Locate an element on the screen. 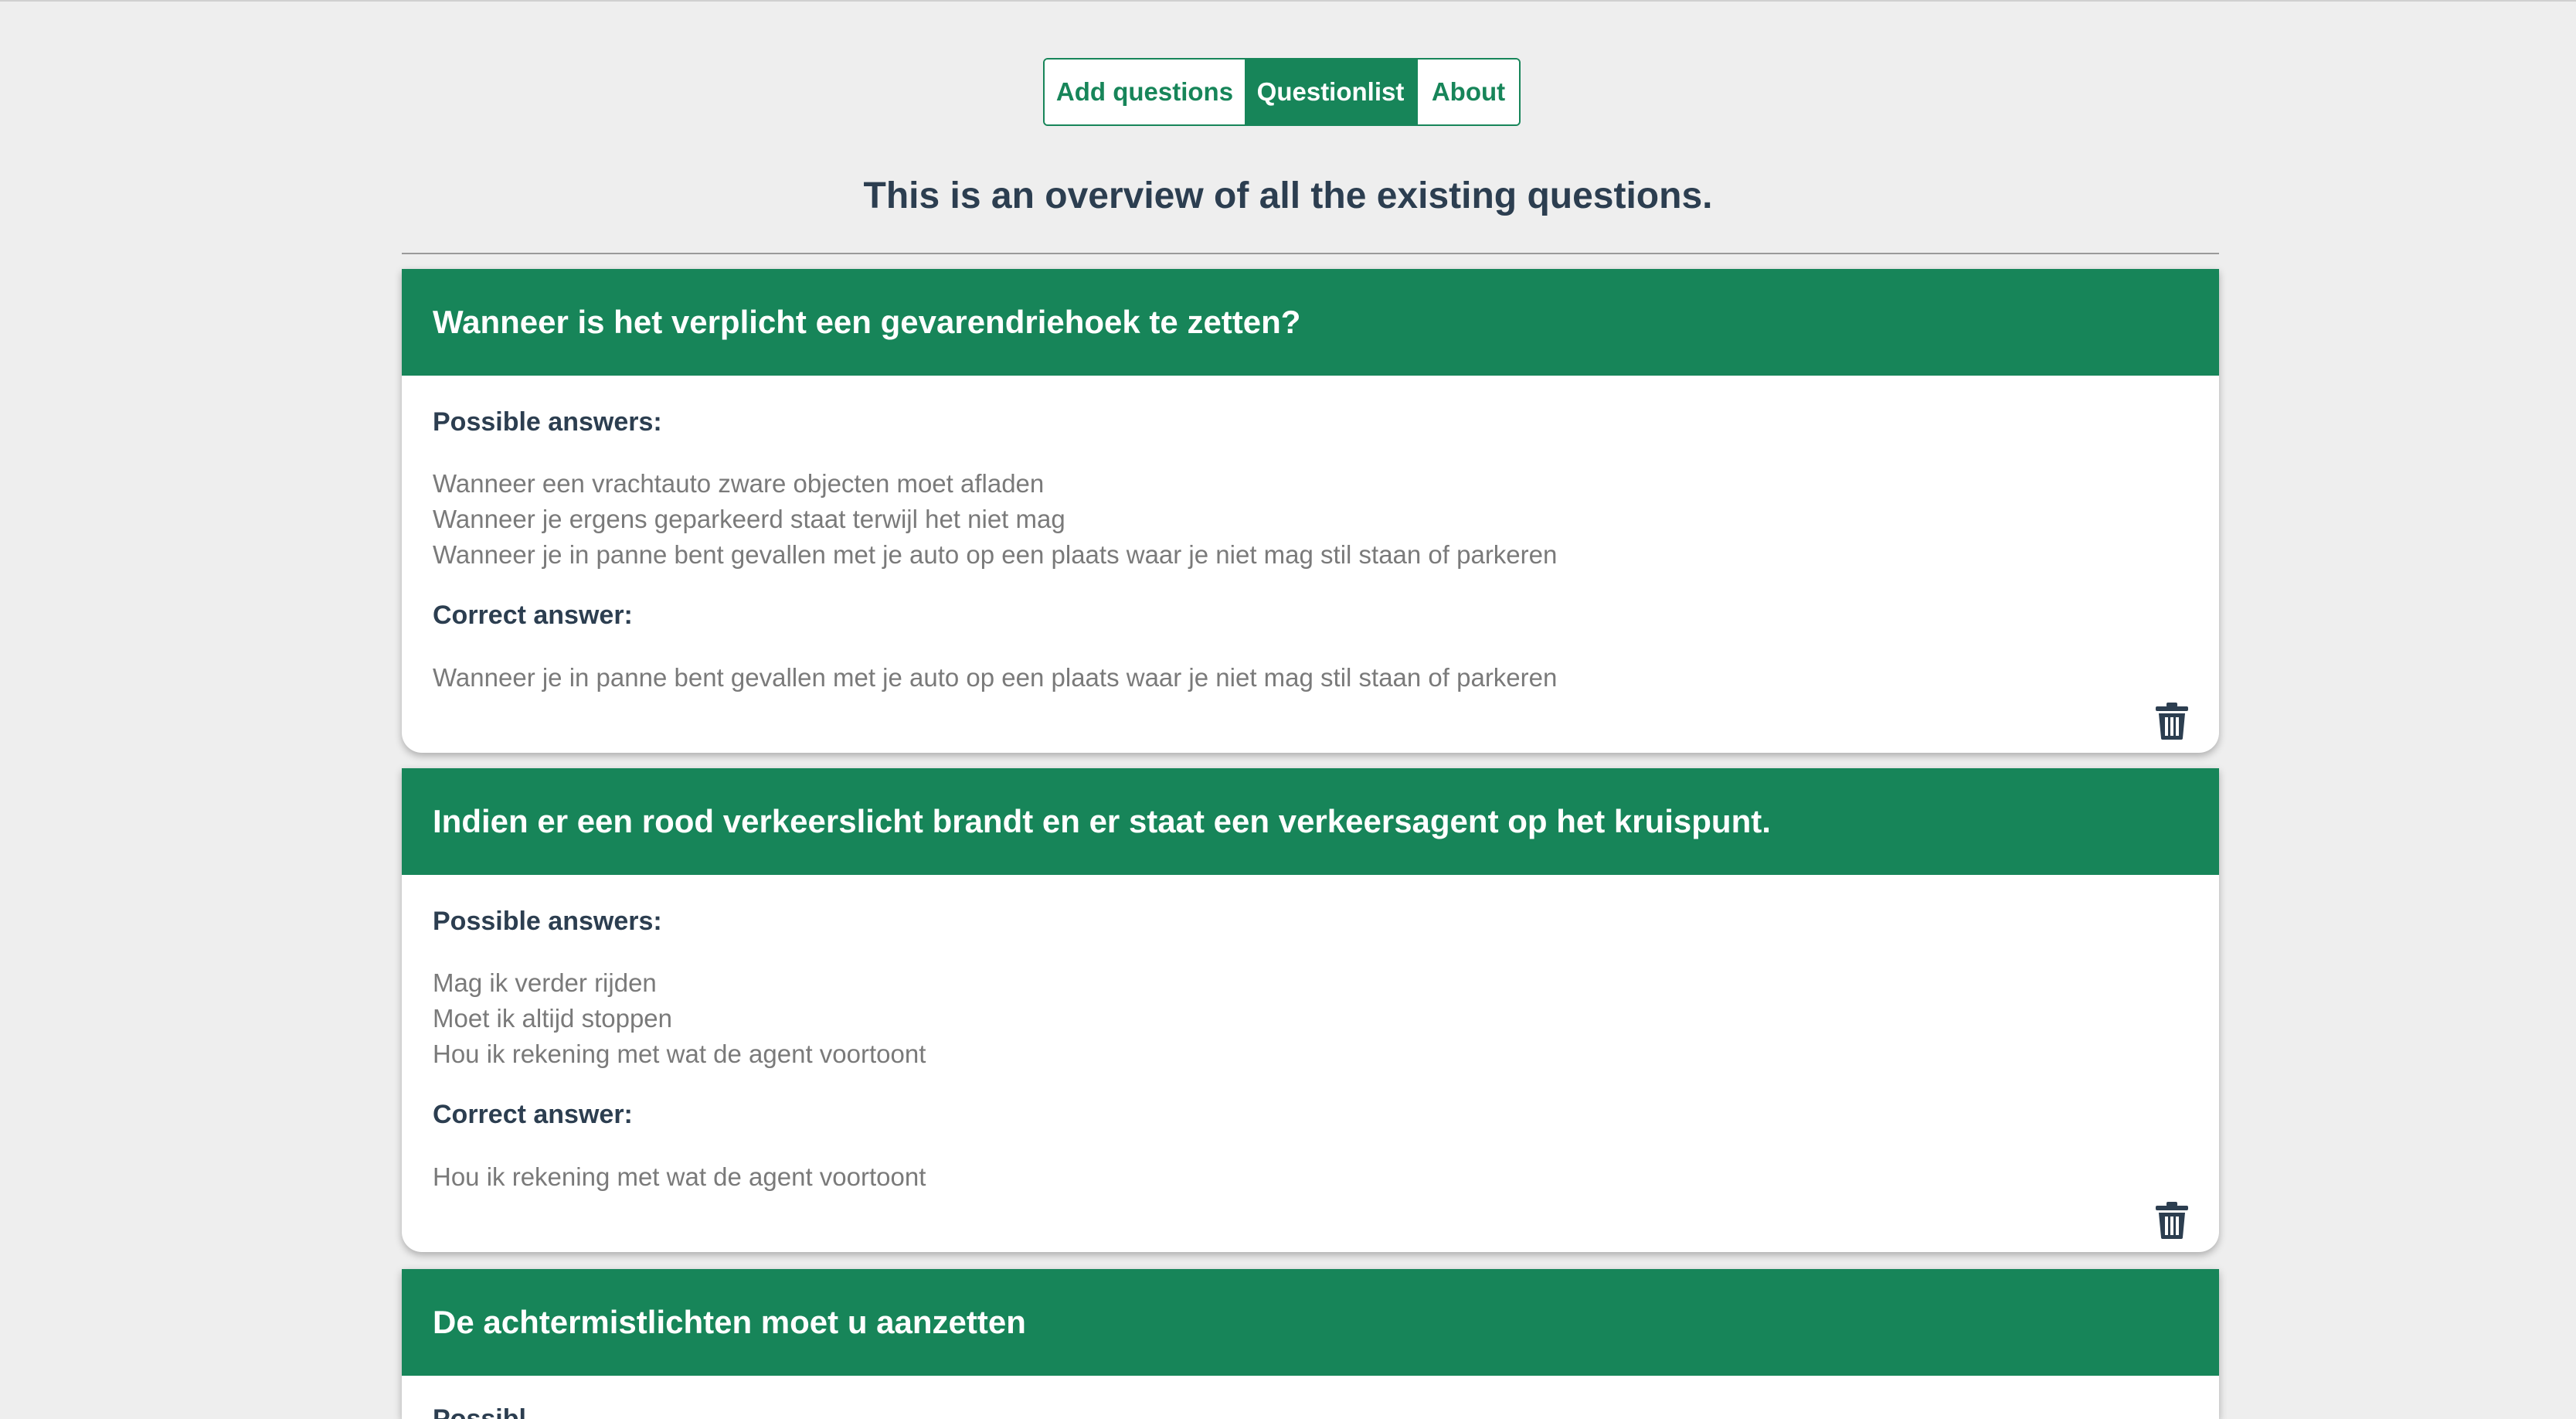 The height and width of the screenshot is (1419, 2576). main-nav: Add questions Questionlist About is located at coordinates (1282, 92).